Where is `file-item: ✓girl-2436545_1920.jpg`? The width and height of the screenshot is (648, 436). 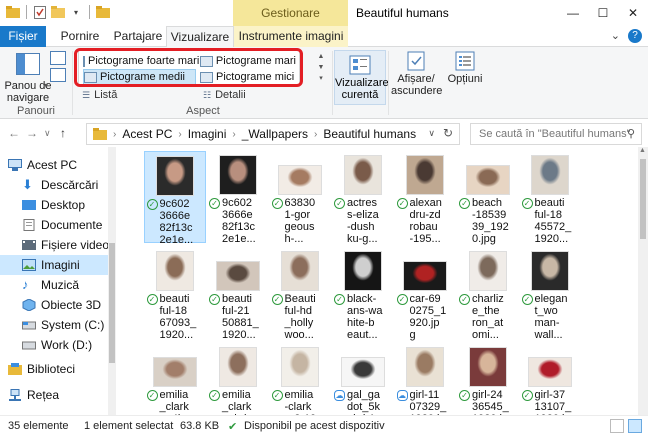 file-item: ✓girl-2436545_1920.jpg is located at coordinates (488, 379).